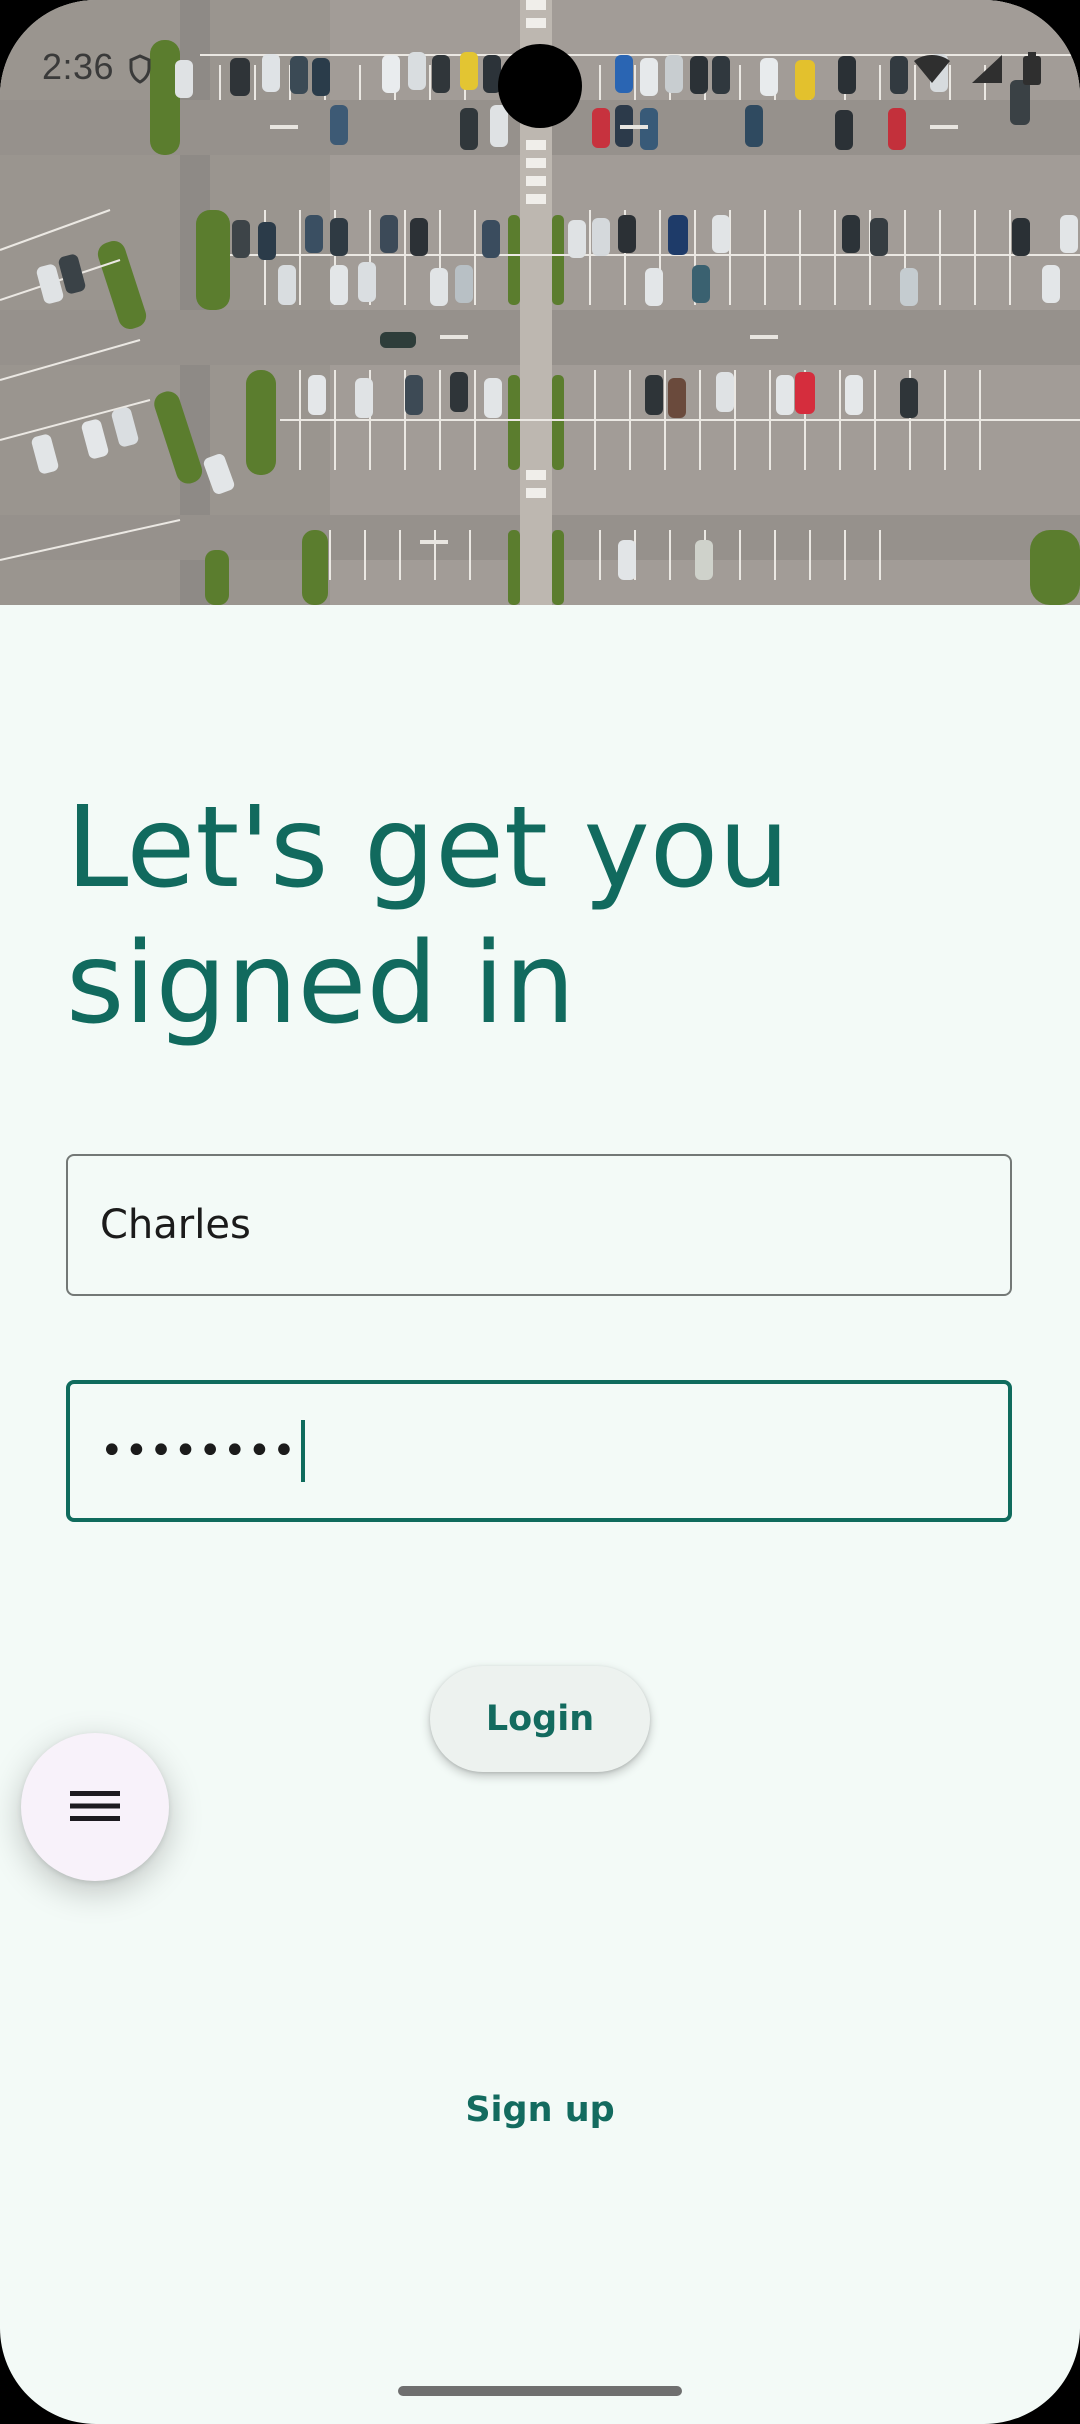 The height and width of the screenshot is (2424, 1080). Describe the element at coordinates (539, 1451) in the screenshot. I see `password-field: ••••••••` at that location.